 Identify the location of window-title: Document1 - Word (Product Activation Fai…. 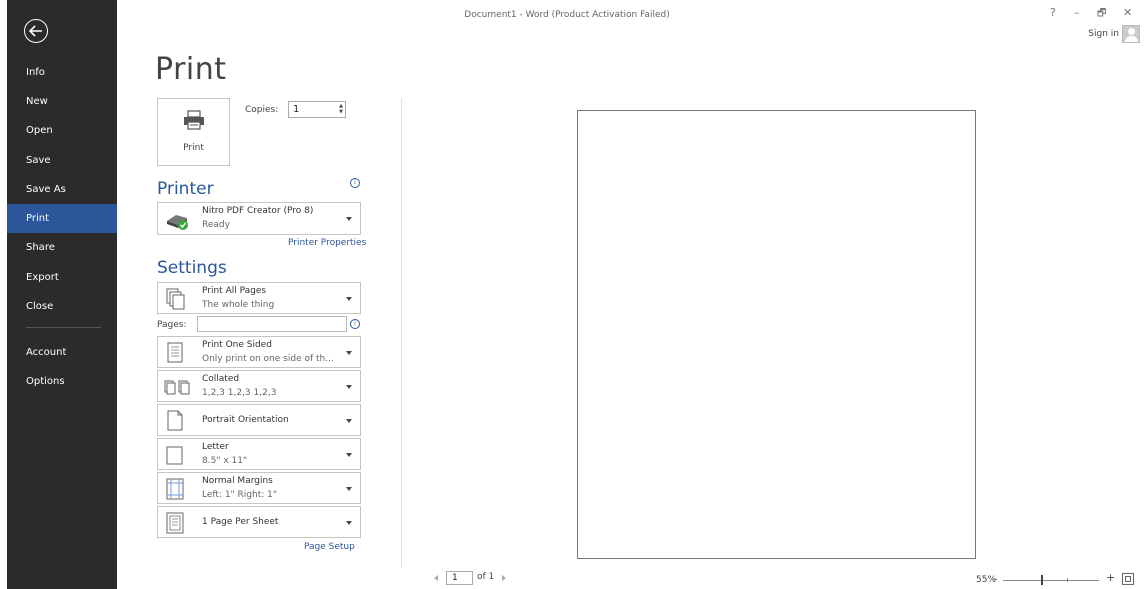
(567, 15).